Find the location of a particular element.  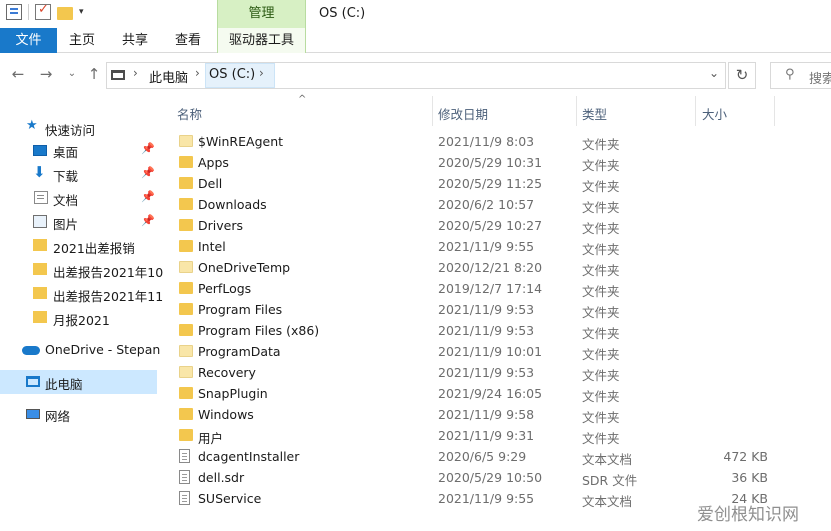

computer-icon is located at coordinates (33, 381).